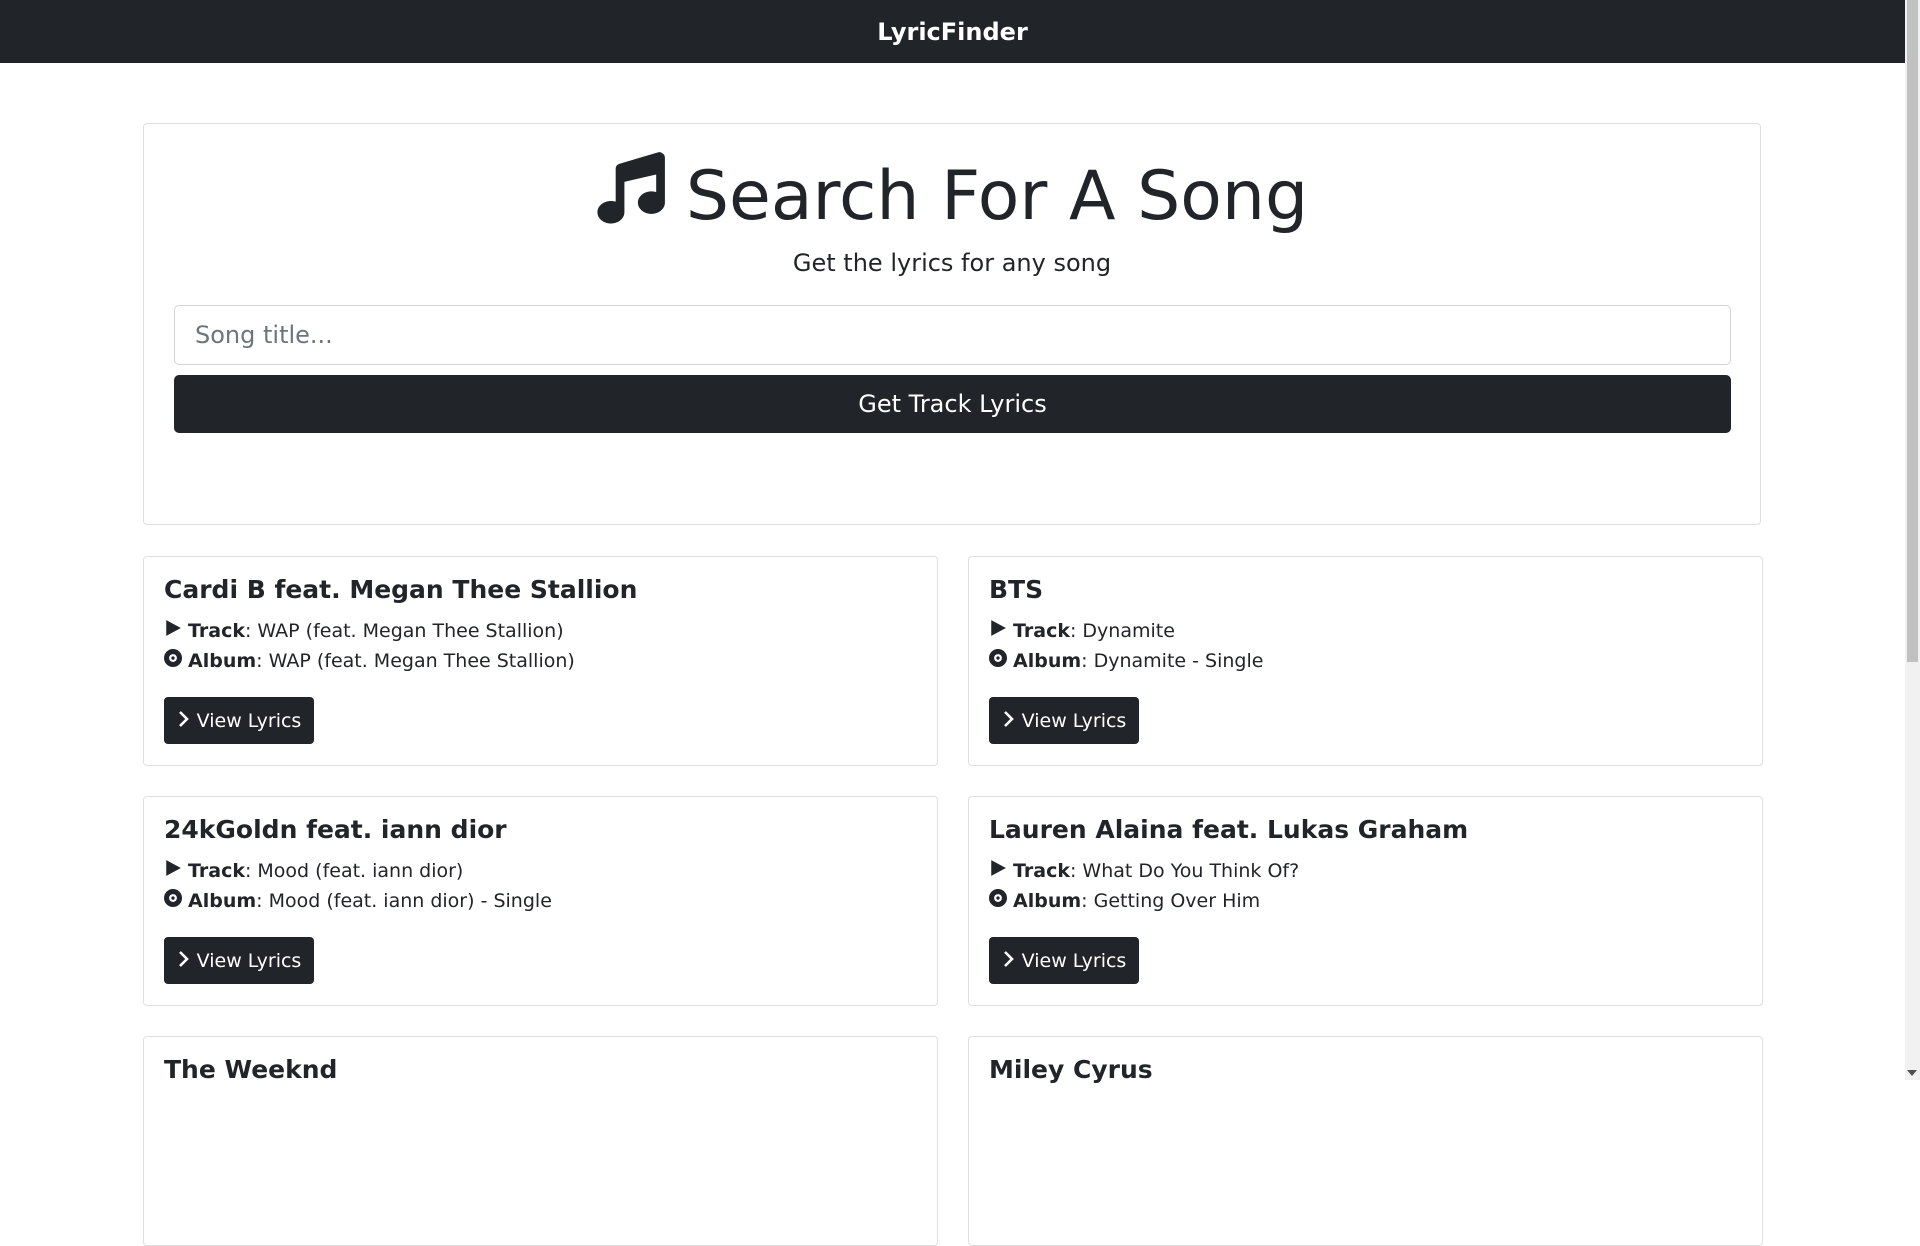 This screenshot has width=1920, height=1246. I want to click on artist-name: BTS, so click(1016, 589).